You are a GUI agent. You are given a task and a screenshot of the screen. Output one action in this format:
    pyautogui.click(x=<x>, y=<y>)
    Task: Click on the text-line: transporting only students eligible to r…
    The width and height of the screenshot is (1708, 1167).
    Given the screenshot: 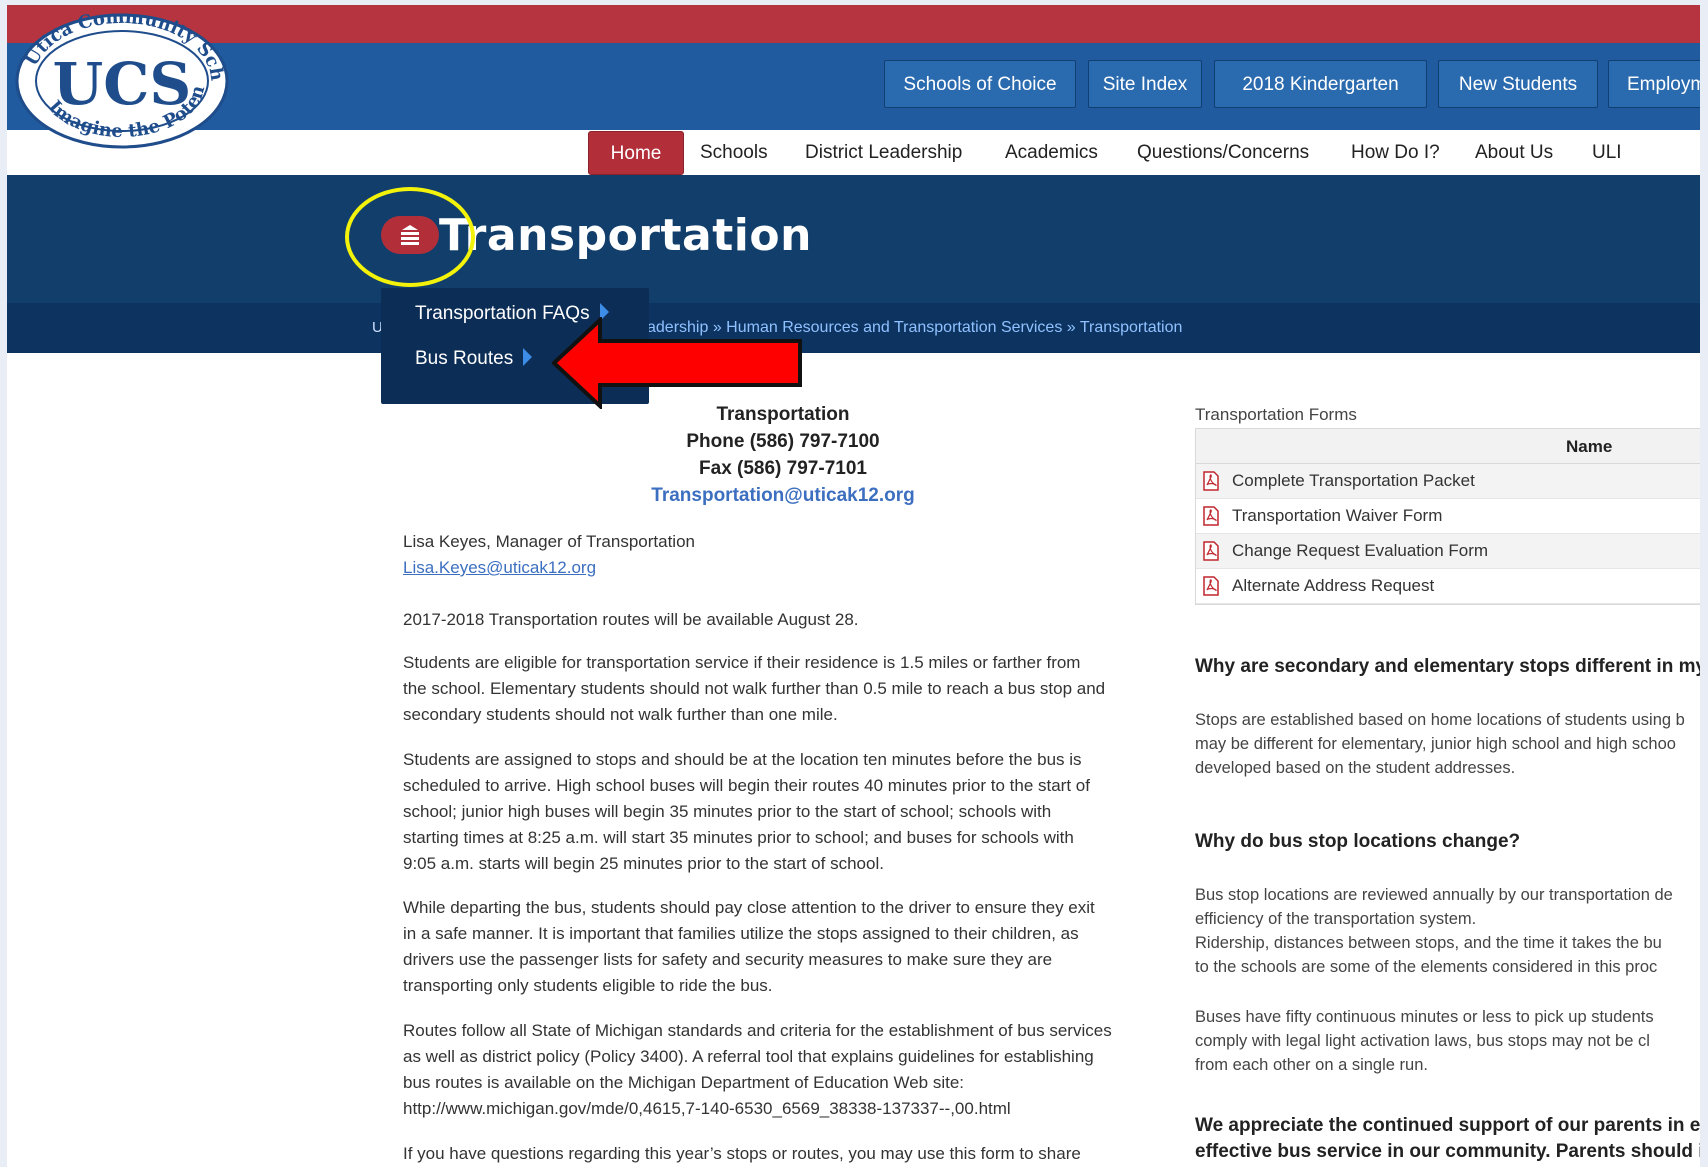 What is the action you would take?
    pyautogui.click(x=588, y=985)
    